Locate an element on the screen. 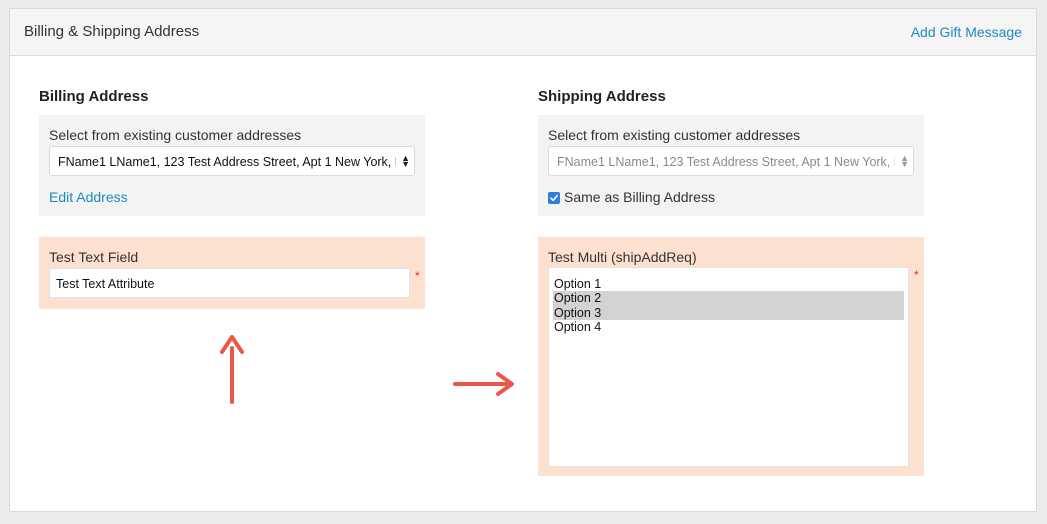 The height and width of the screenshot is (524, 1047). test-text-field-label: Test Text Field is located at coordinates (94, 257).